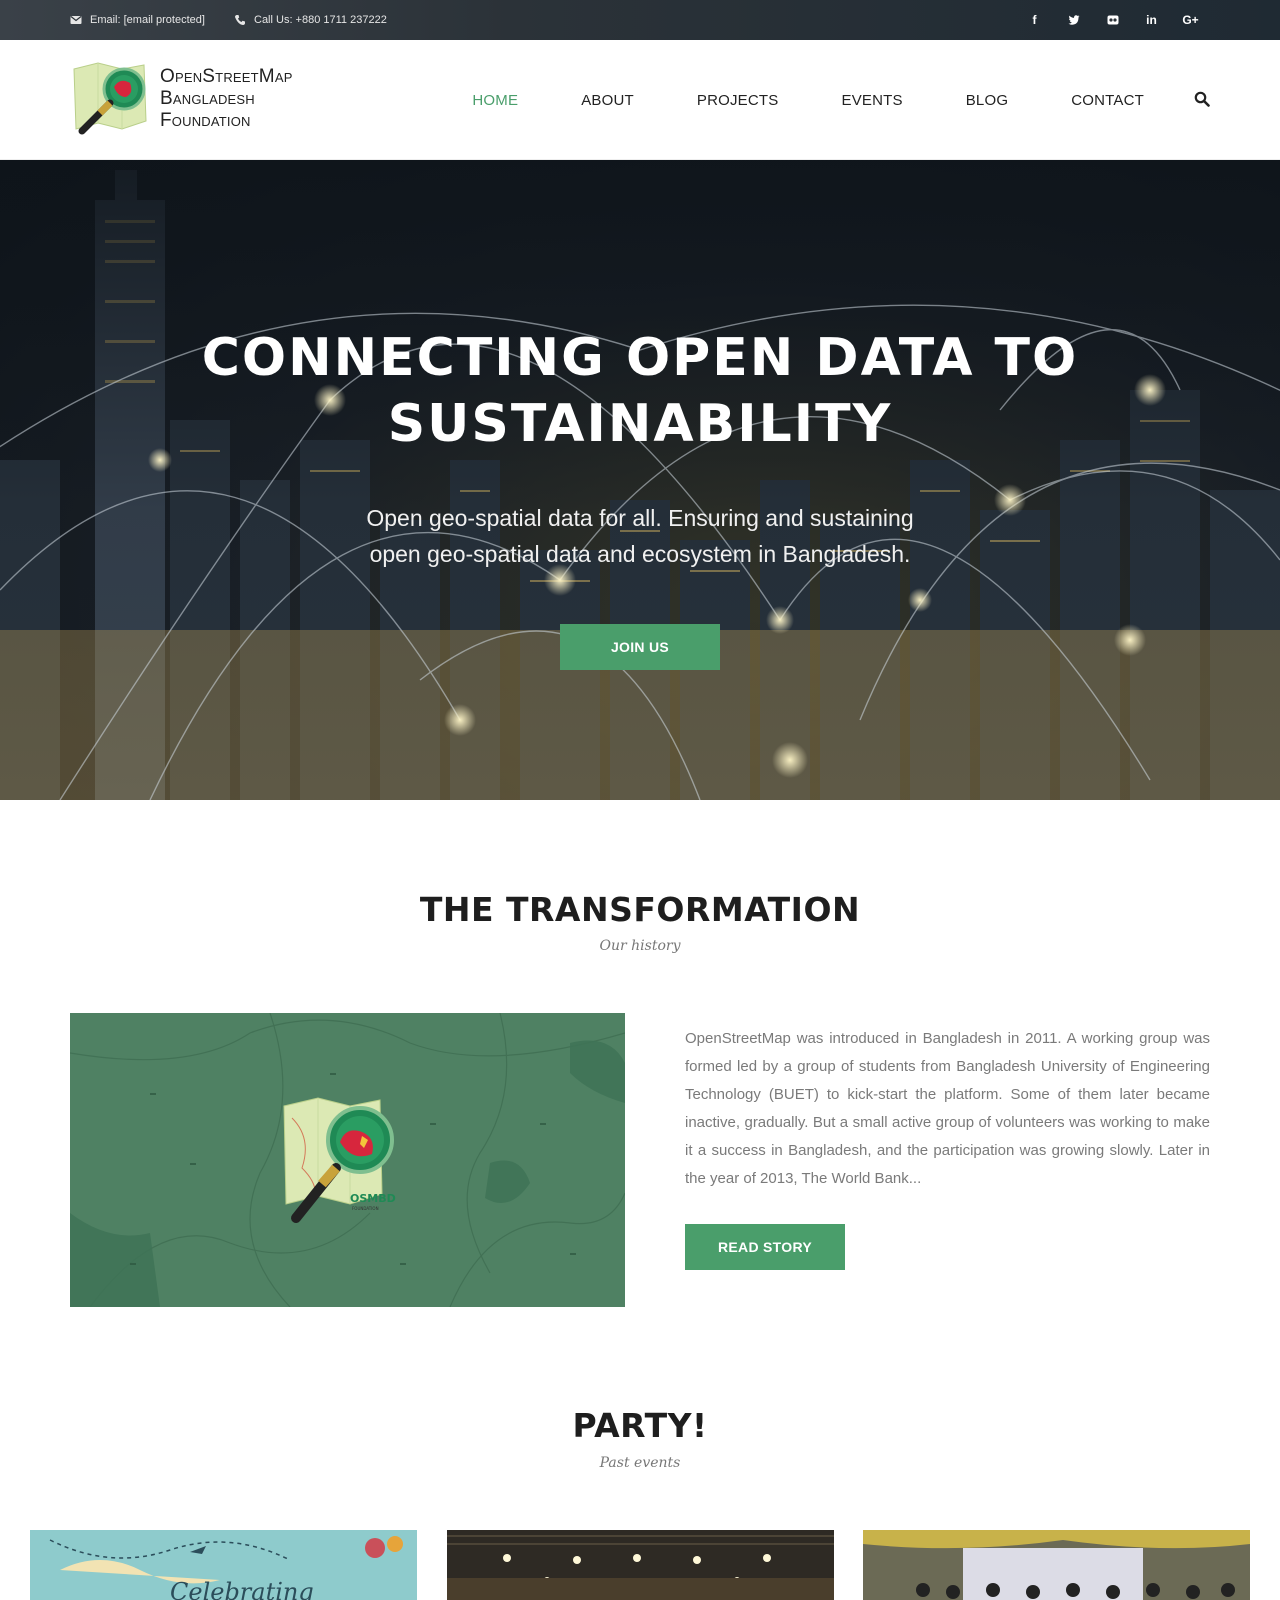 The height and width of the screenshot is (1600, 1280). Describe the element at coordinates (373, 1198) in the screenshot. I see `map-logo-text: OSMBD` at that location.